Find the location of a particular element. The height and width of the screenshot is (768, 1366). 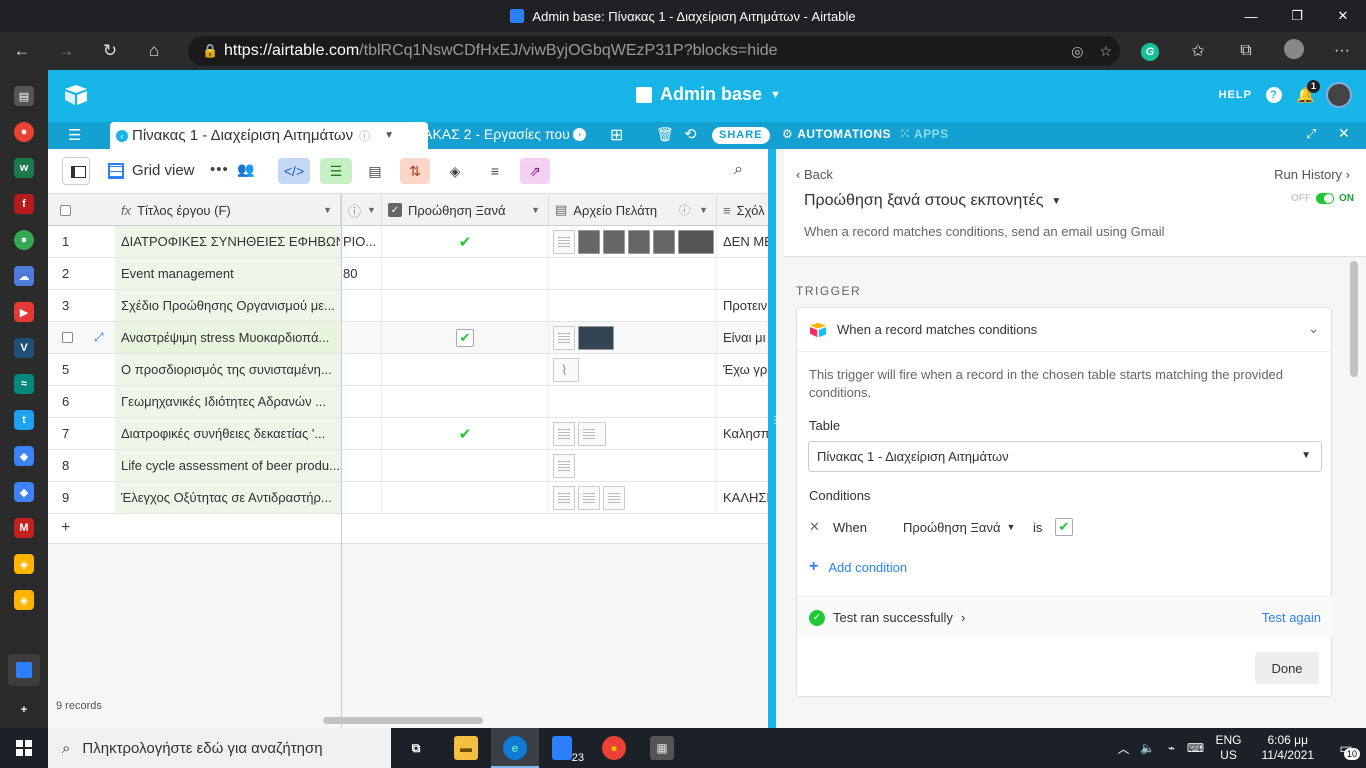

expand-panel-icon: ⤢ is located at coordinates (1311, 134).